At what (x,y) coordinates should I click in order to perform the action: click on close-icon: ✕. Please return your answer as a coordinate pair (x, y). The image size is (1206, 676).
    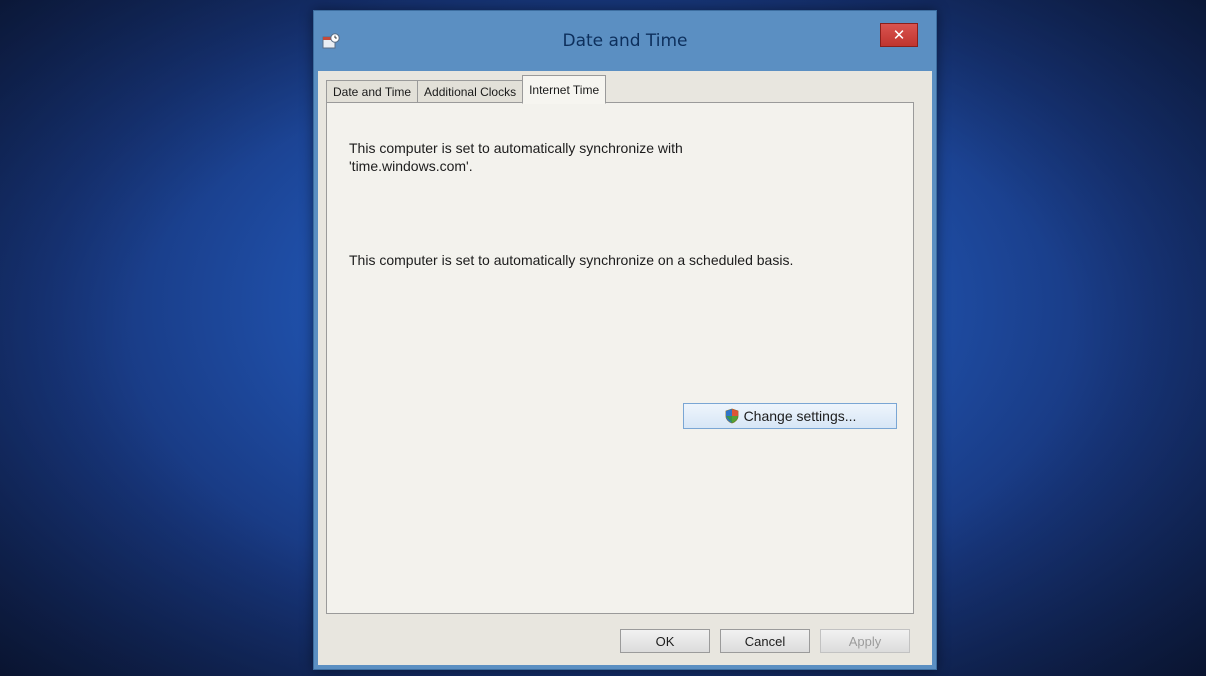
    Looking at the image, I should click on (899, 35).